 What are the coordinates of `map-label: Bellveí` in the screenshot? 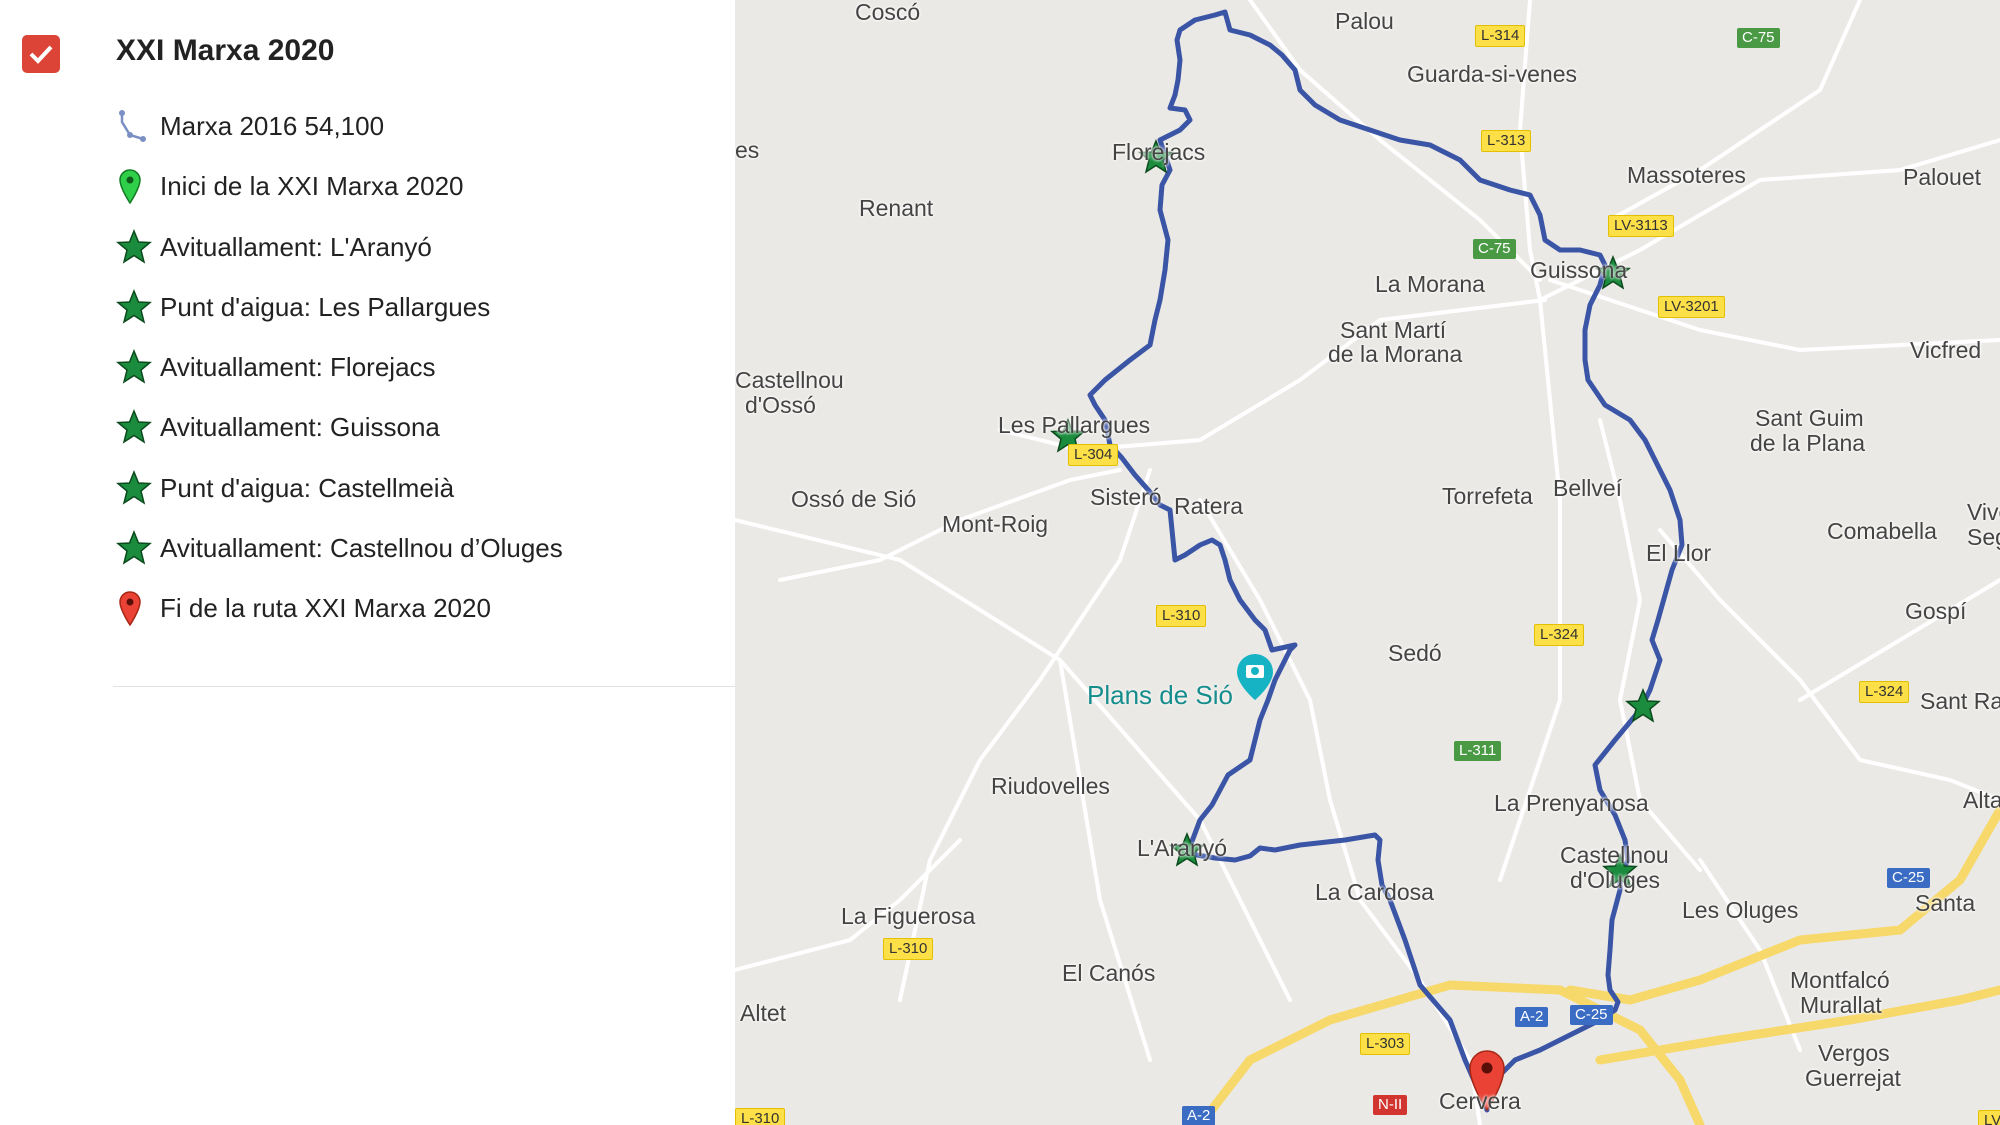 It's located at (1588, 488).